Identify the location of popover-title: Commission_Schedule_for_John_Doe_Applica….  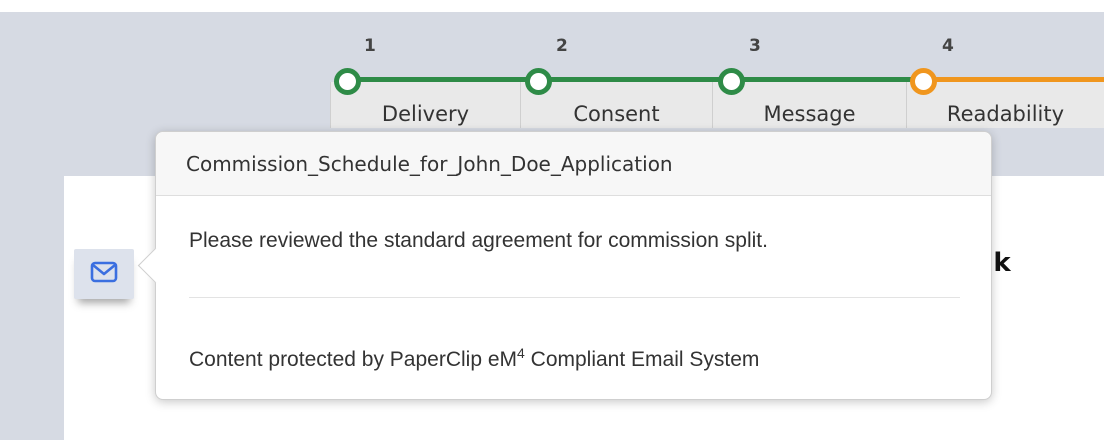
(573, 164).